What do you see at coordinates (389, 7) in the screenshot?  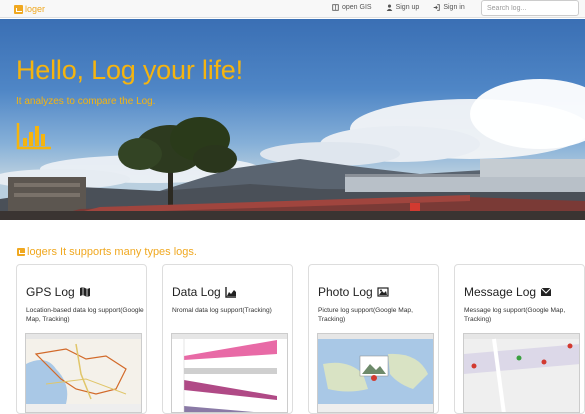 I see `user-icon` at bounding box center [389, 7].